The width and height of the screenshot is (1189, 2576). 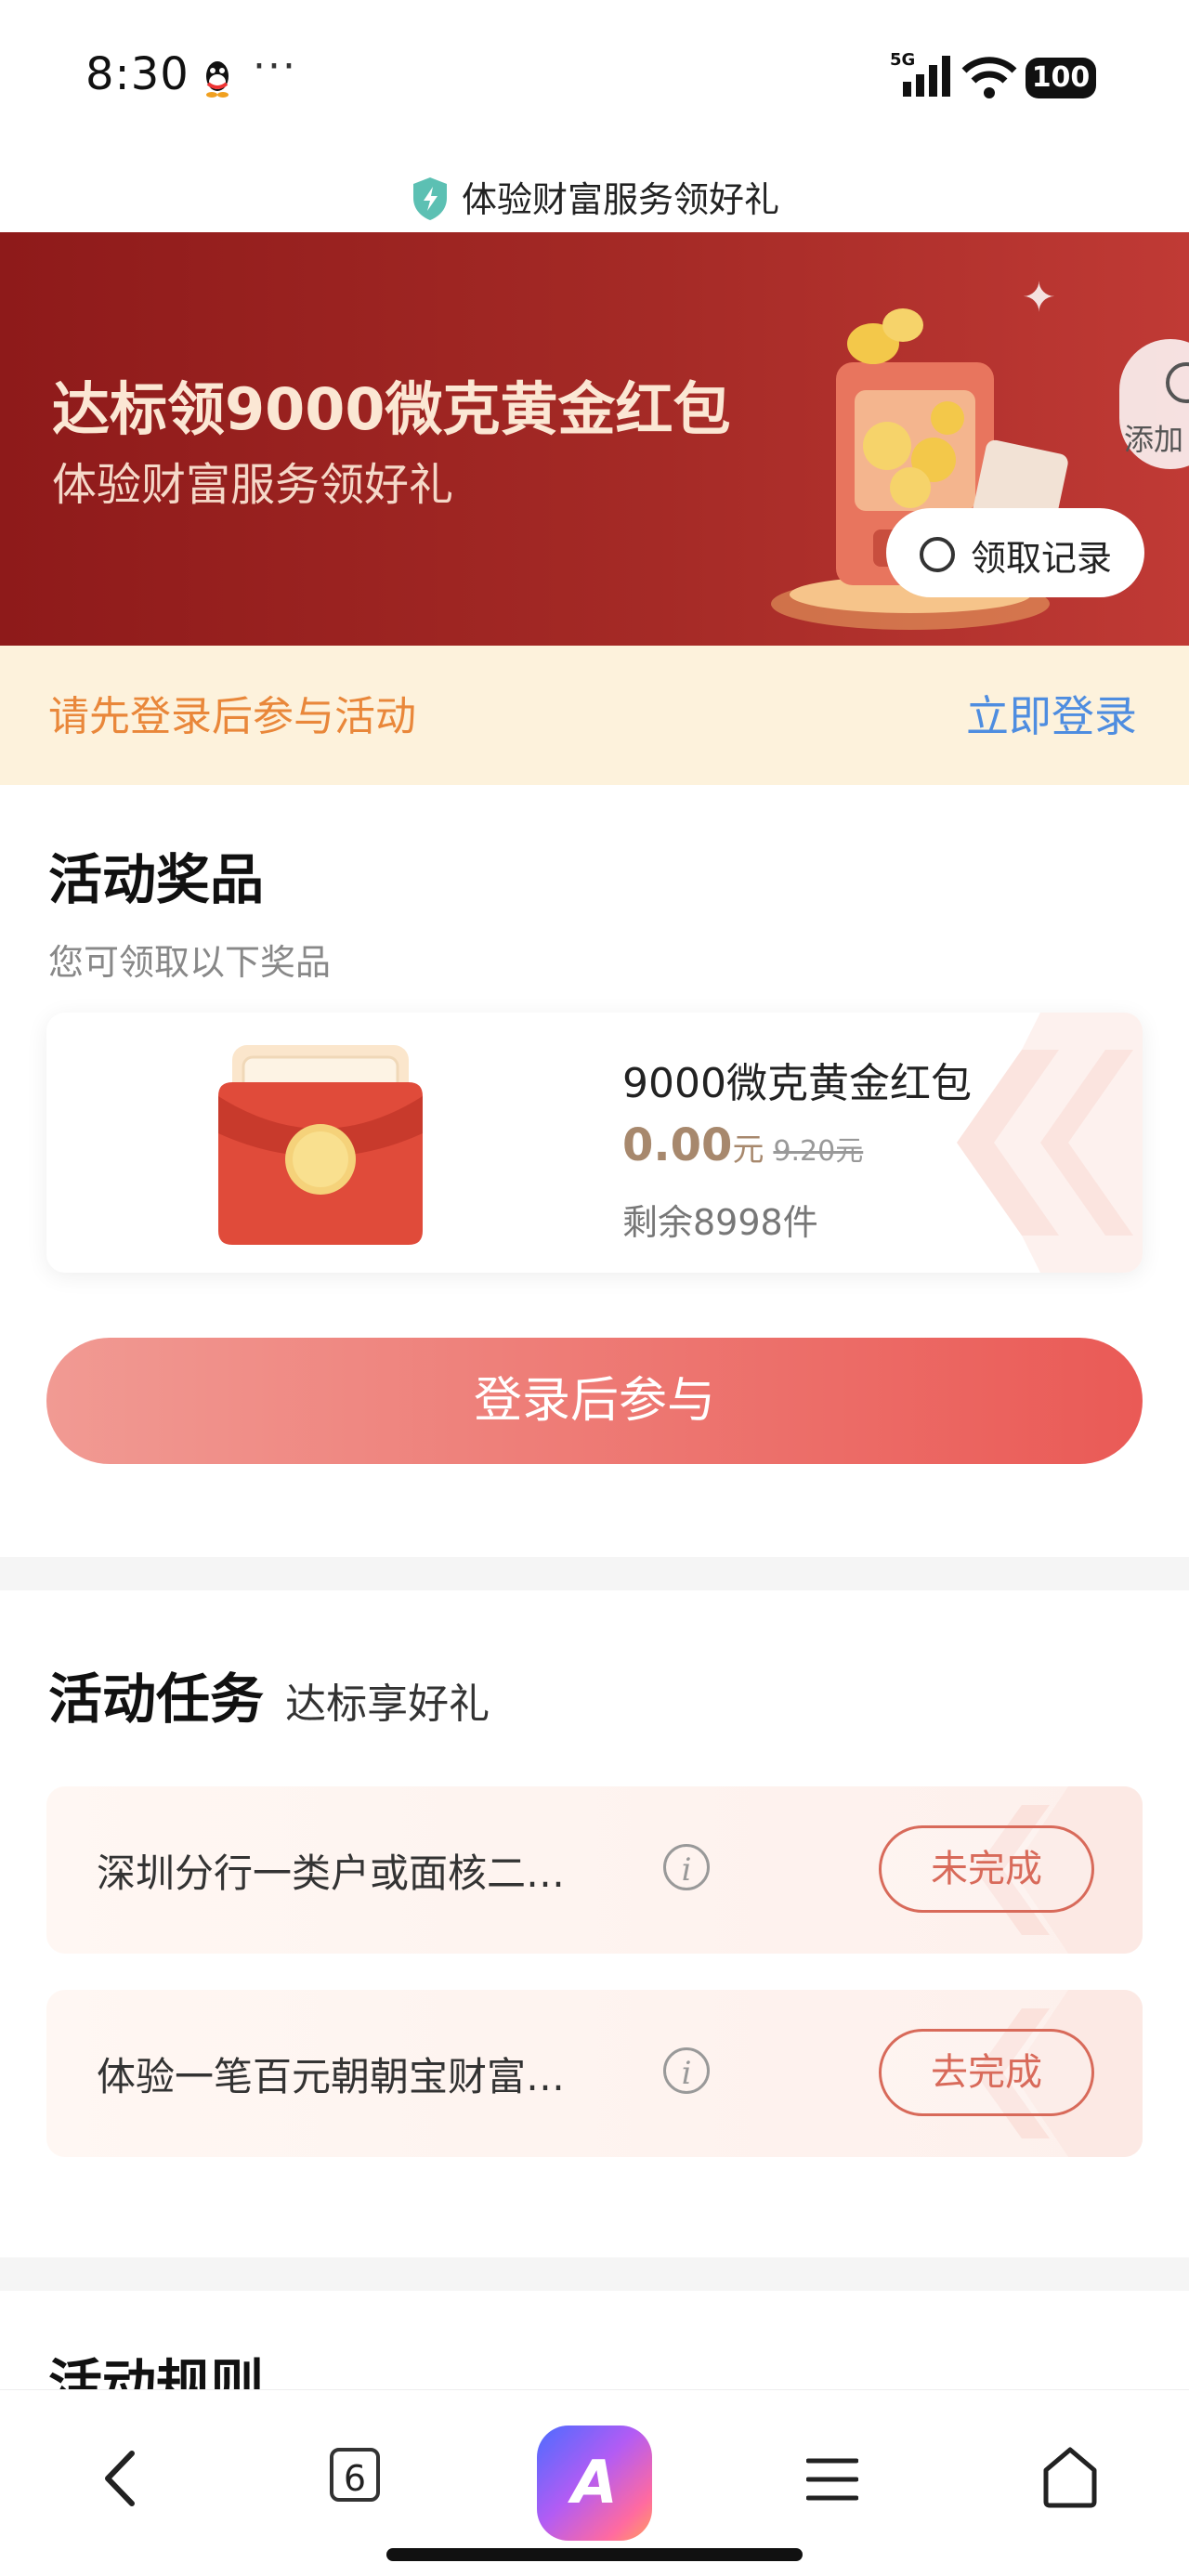 I want to click on home-icon, so click(x=1070, y=2476).